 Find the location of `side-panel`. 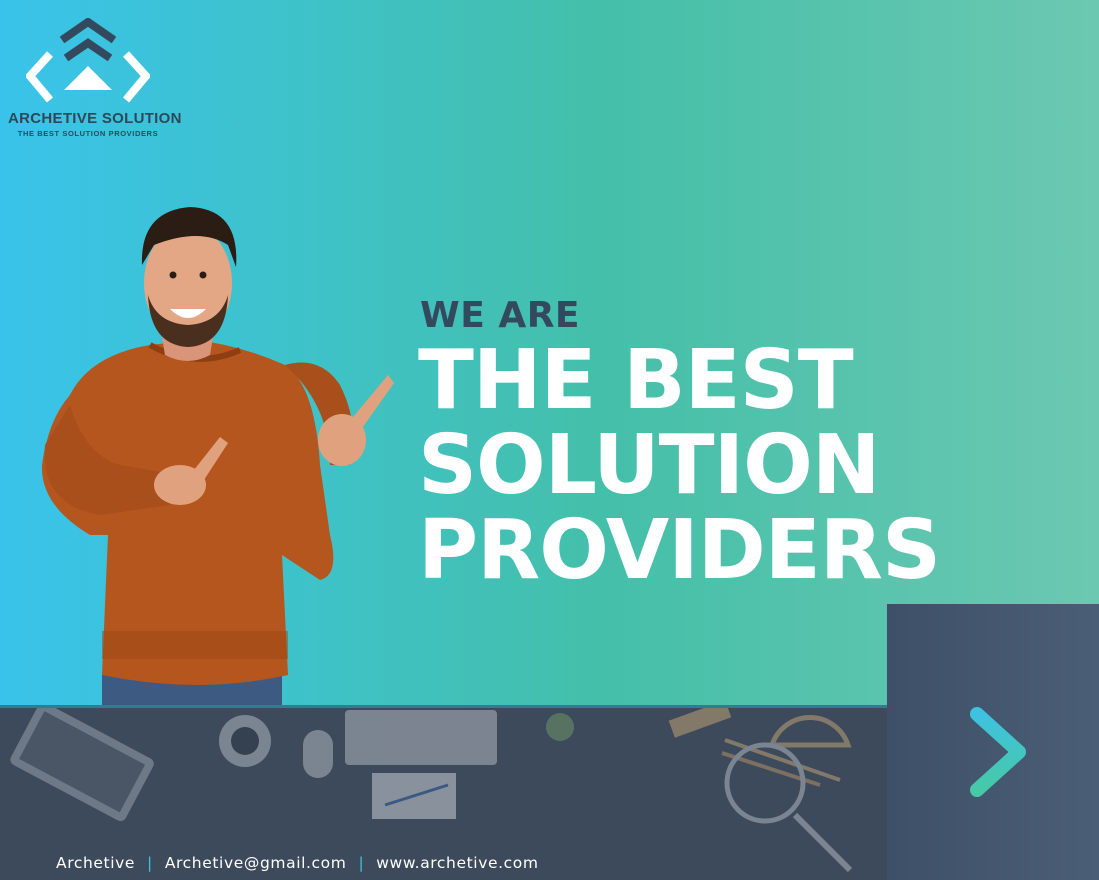

side-panel is located at coordinates (993, 742).